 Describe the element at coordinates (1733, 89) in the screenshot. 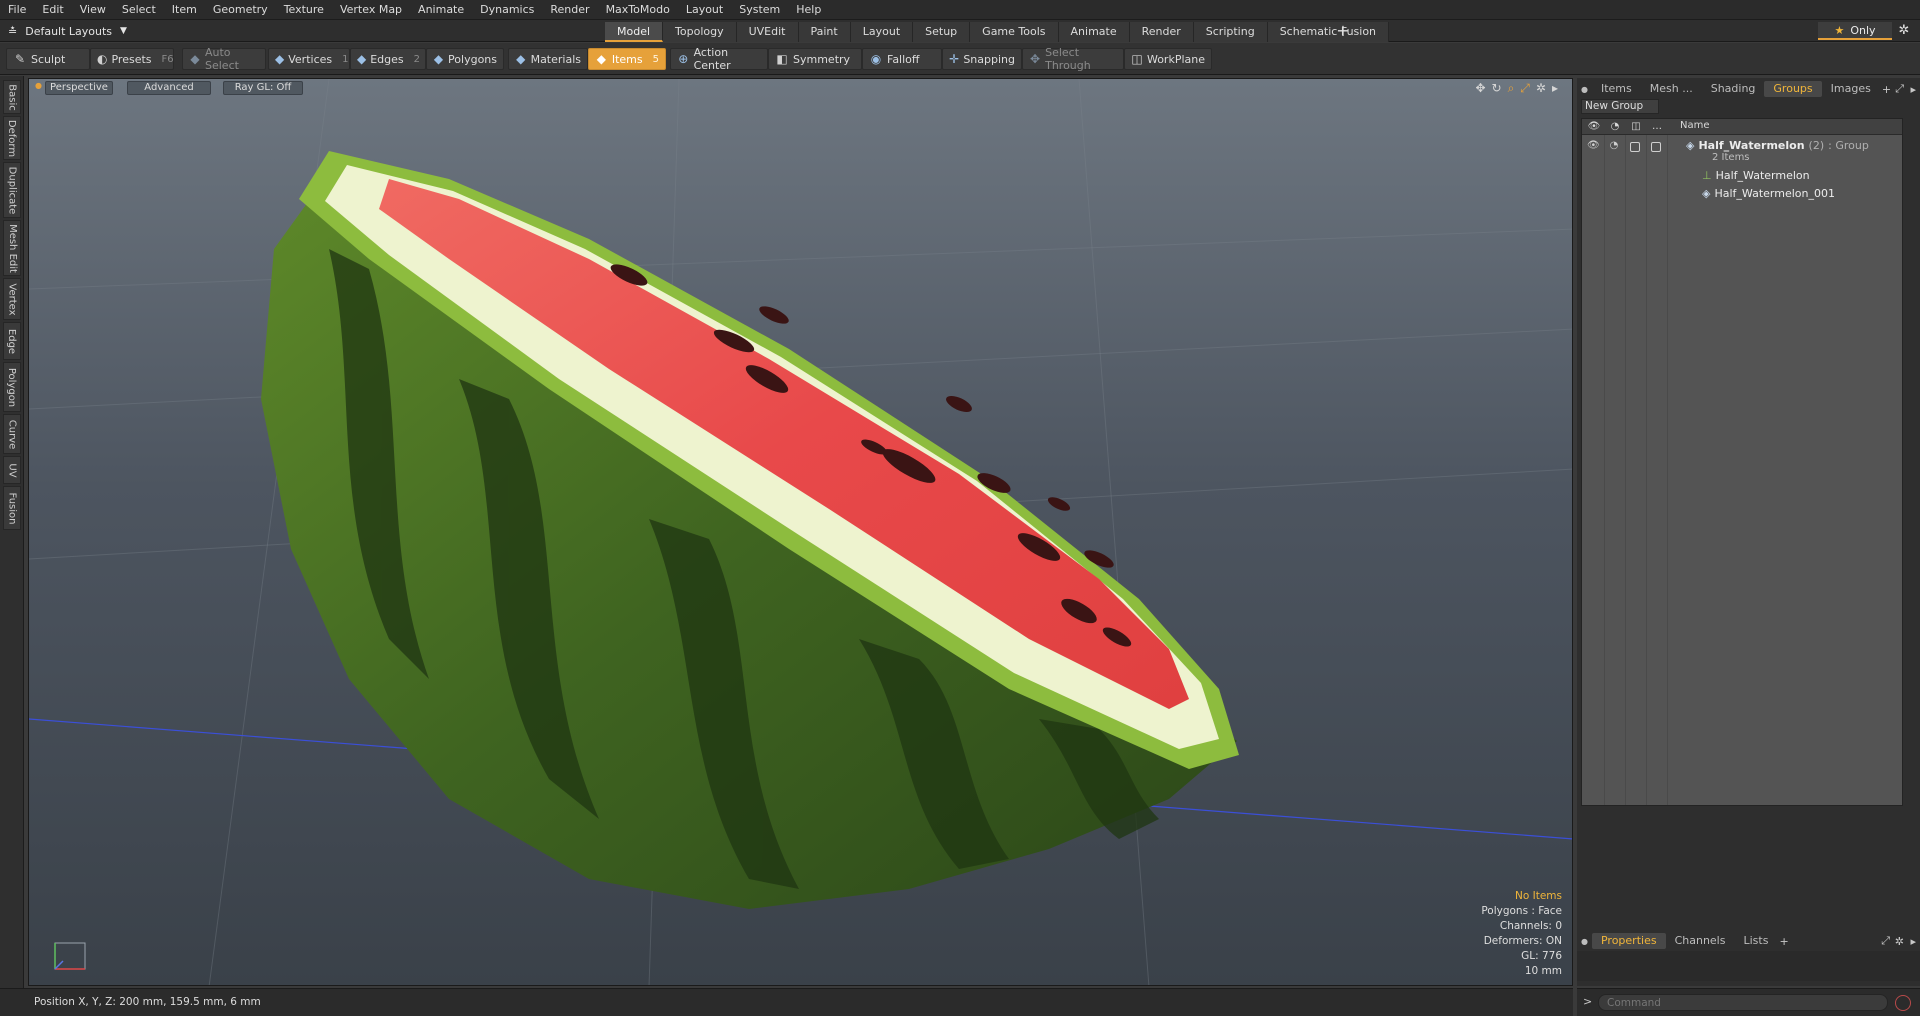

I see `tab-shading: Shading` at that location.